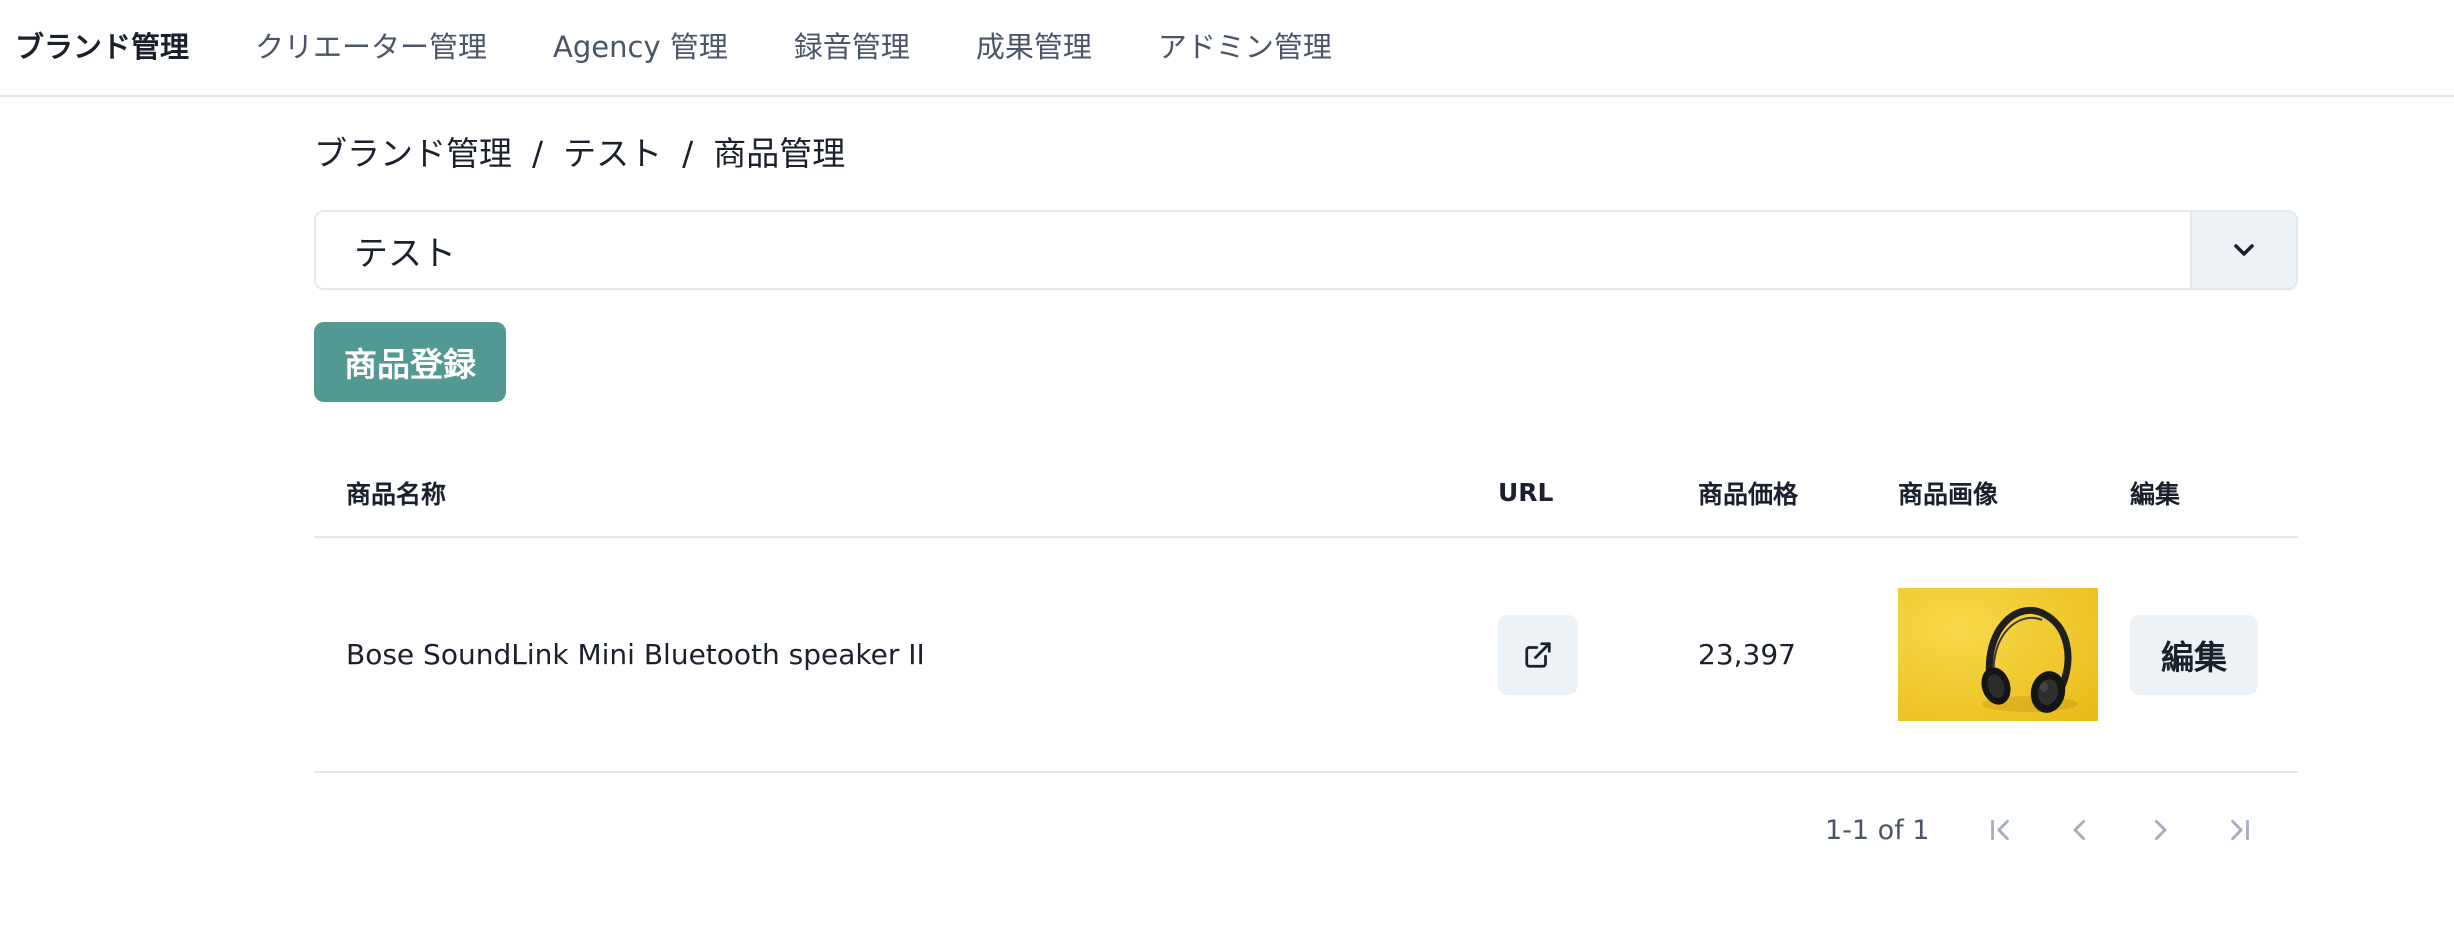  I want to click on first-page-button, so click(2000, 830).